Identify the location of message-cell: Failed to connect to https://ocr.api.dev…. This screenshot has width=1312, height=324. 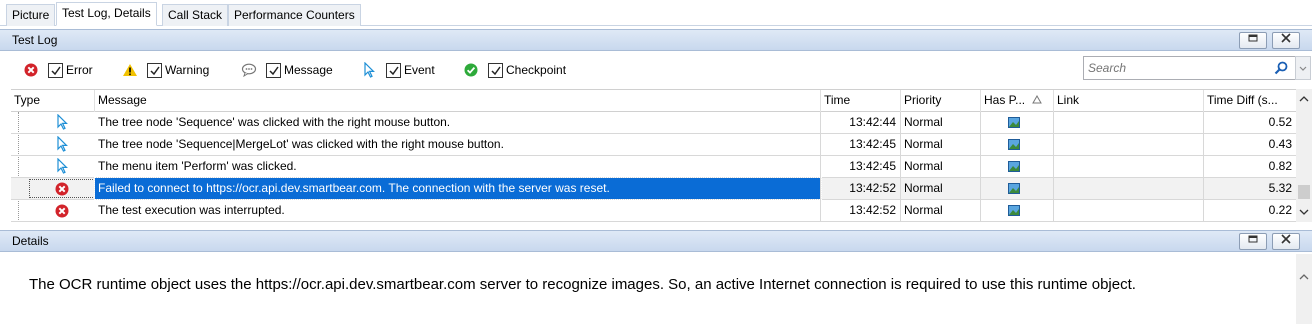
(458, 188).